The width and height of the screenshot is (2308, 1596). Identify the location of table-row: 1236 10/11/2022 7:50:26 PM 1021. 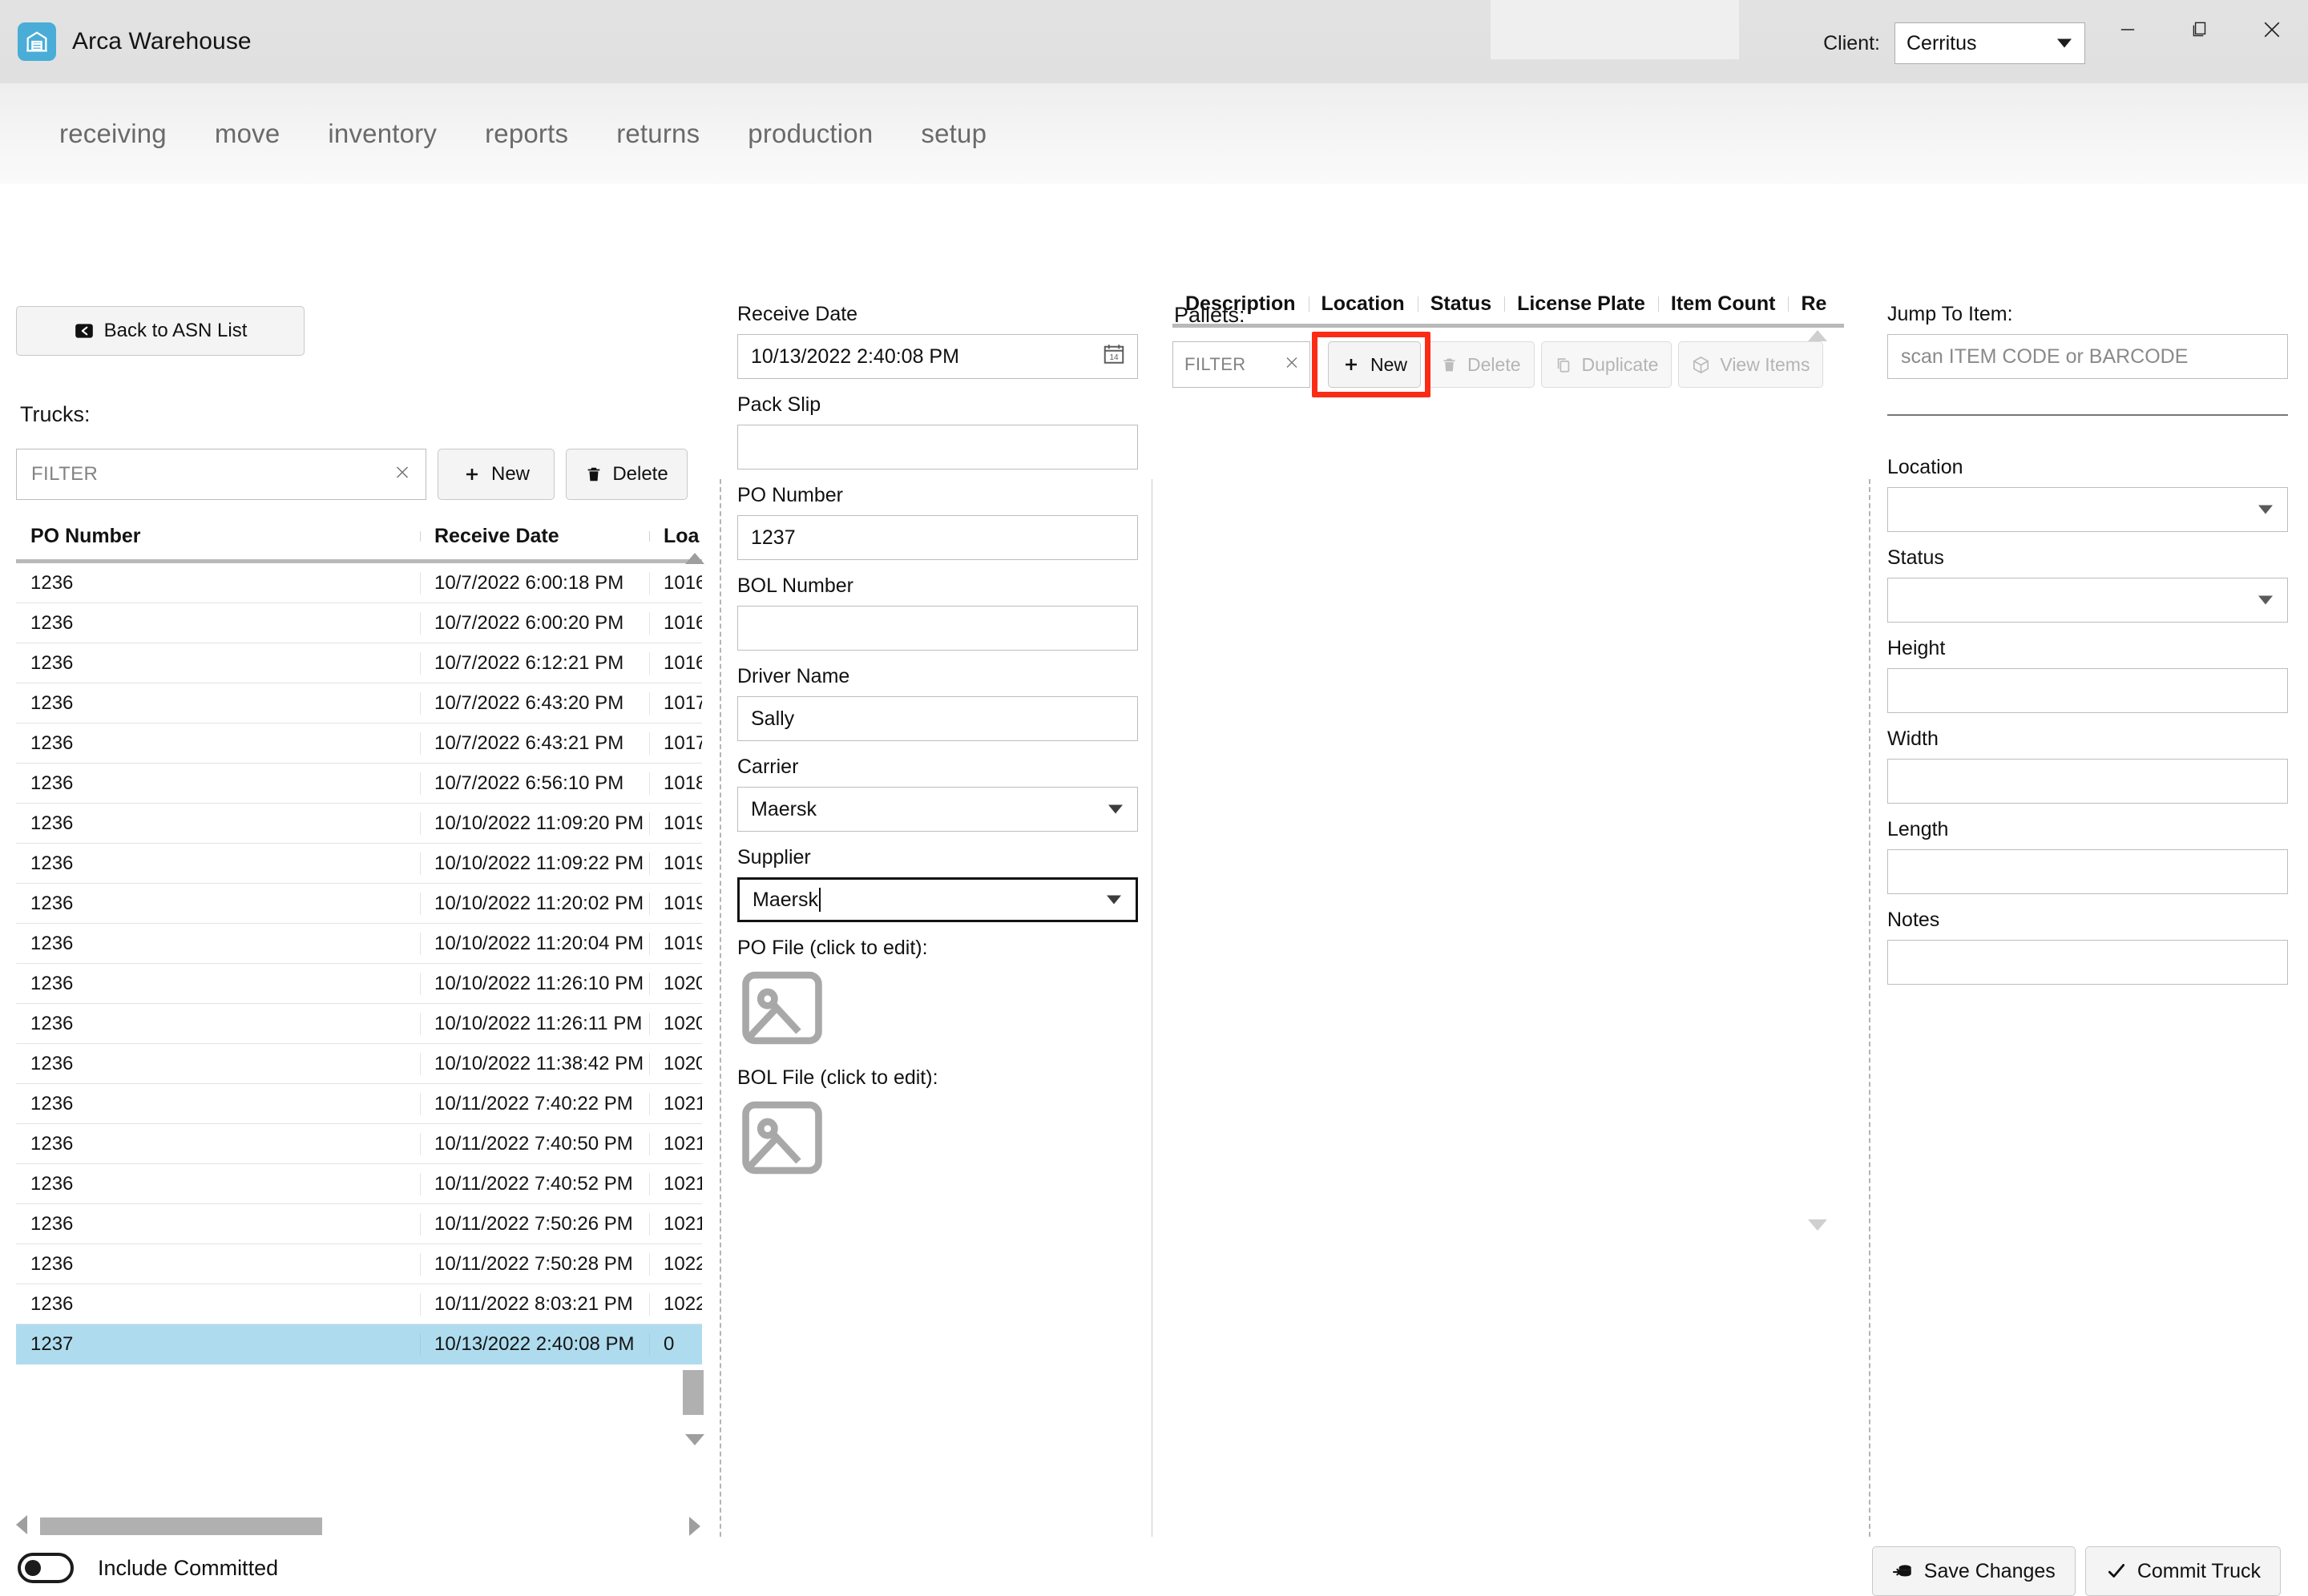
(359, 1224).